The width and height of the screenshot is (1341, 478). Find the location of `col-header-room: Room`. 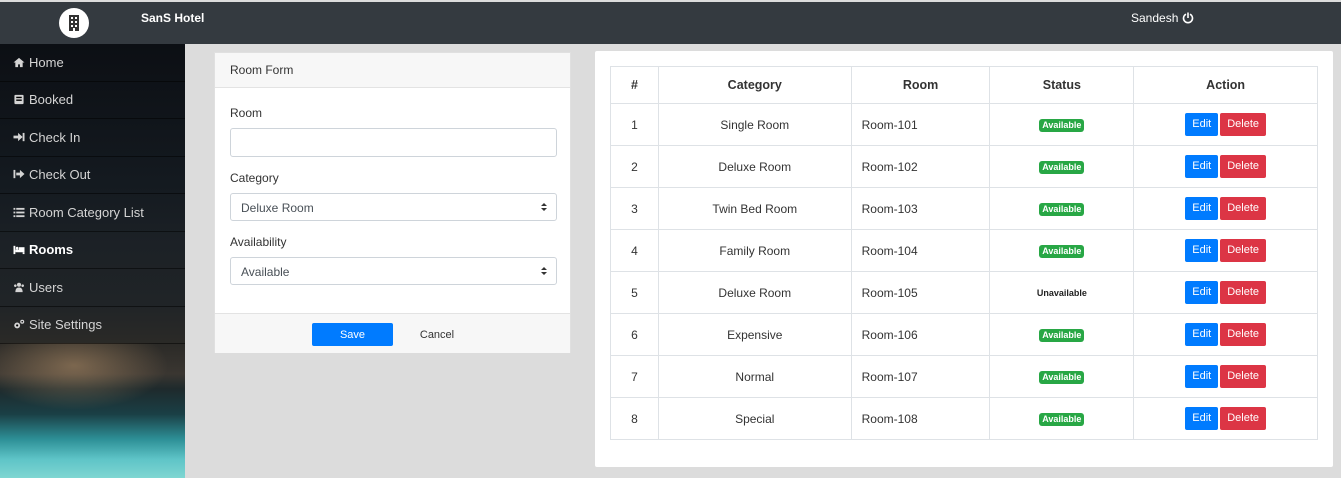

col-header-room: Room is located at coordinates (920, 85).